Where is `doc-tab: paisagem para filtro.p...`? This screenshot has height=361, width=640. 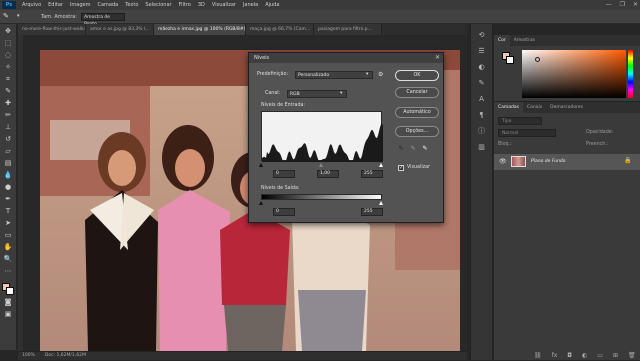
doc-tab: paisagem para filtro.p... is located at coordinates (348, 29).